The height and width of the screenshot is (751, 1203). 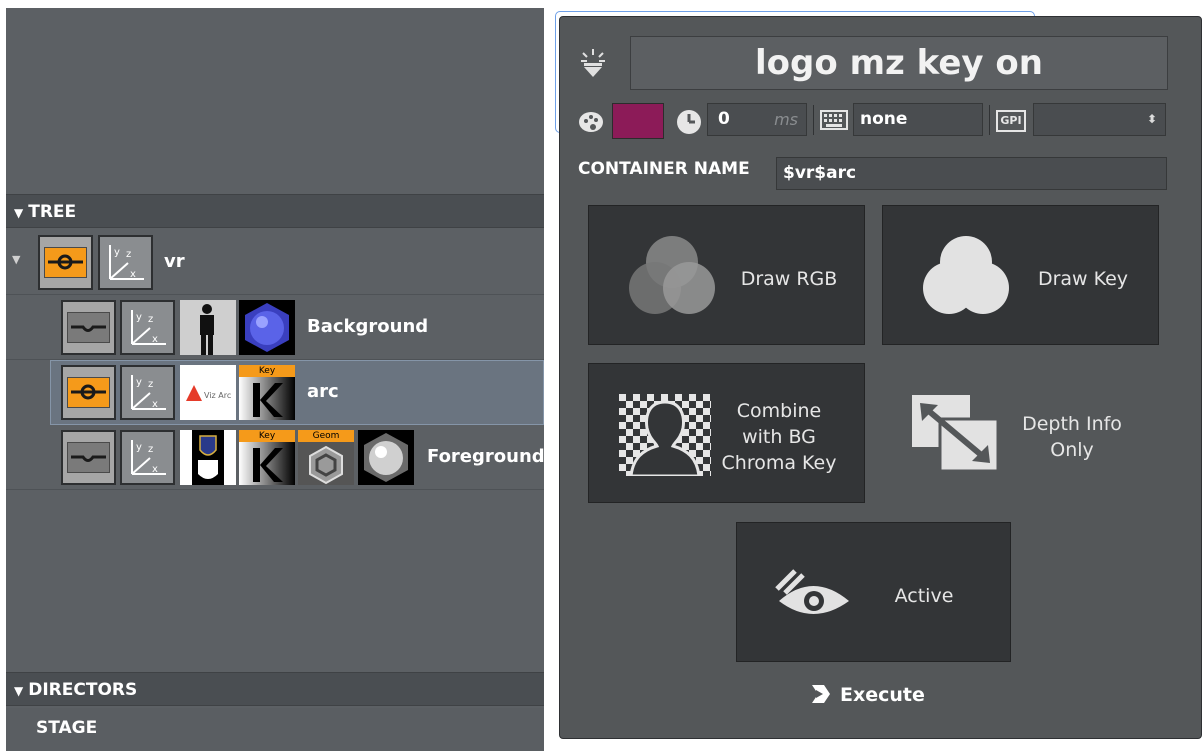 What do you see at coordinates (672, 278) in the screenshot?
I see `rgb-circles-icon` at bounding box center [672, 278].